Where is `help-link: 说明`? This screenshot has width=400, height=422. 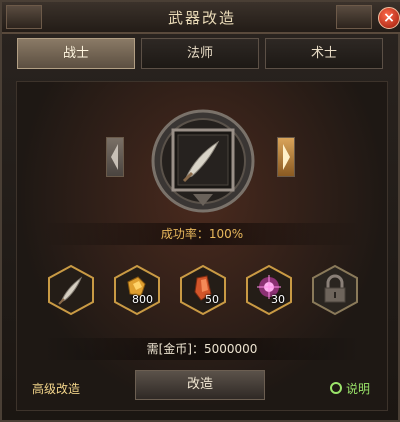
help-link: 说明 is located at coordinates (350, 388).